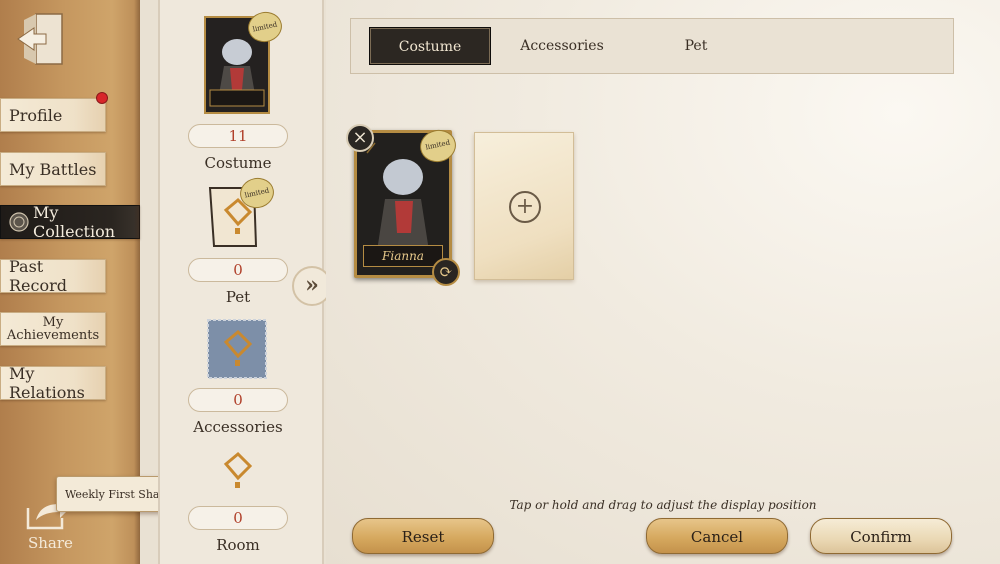 The width and height of the screenshot is (1000, 564). What do you see at coordinates (42, 39) in the screenshot?
I see `exit-icon` at bounding box center [42, 39].